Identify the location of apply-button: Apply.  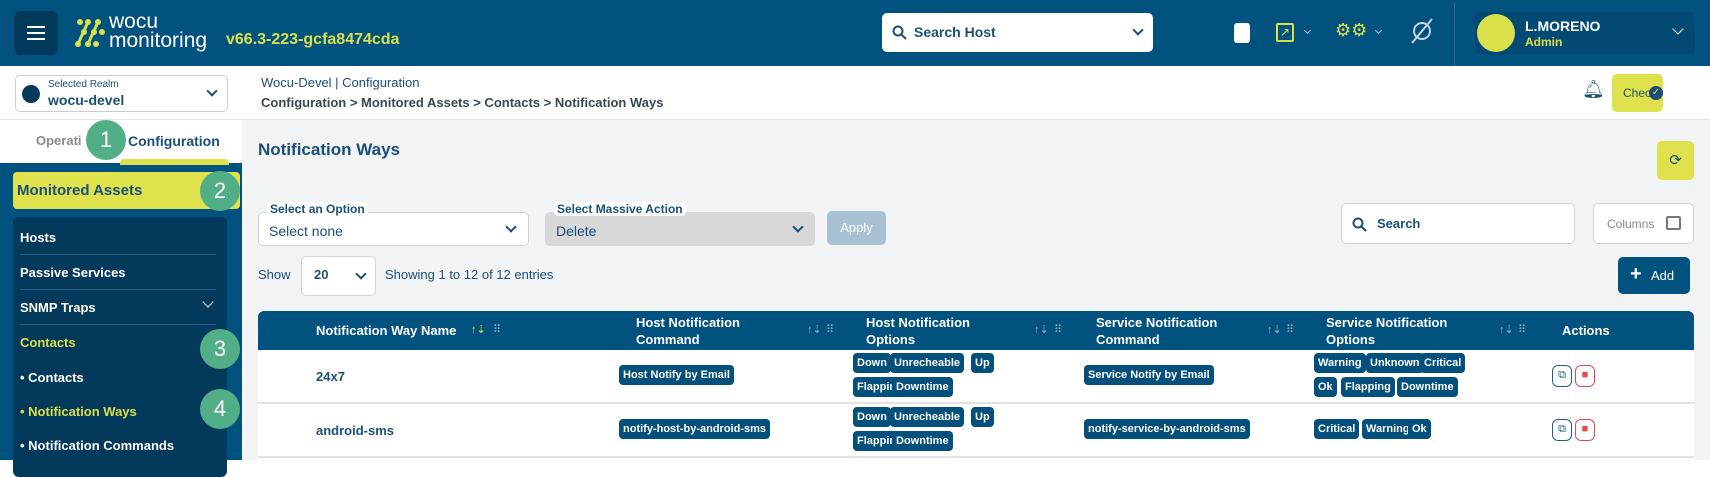
(856, 228).